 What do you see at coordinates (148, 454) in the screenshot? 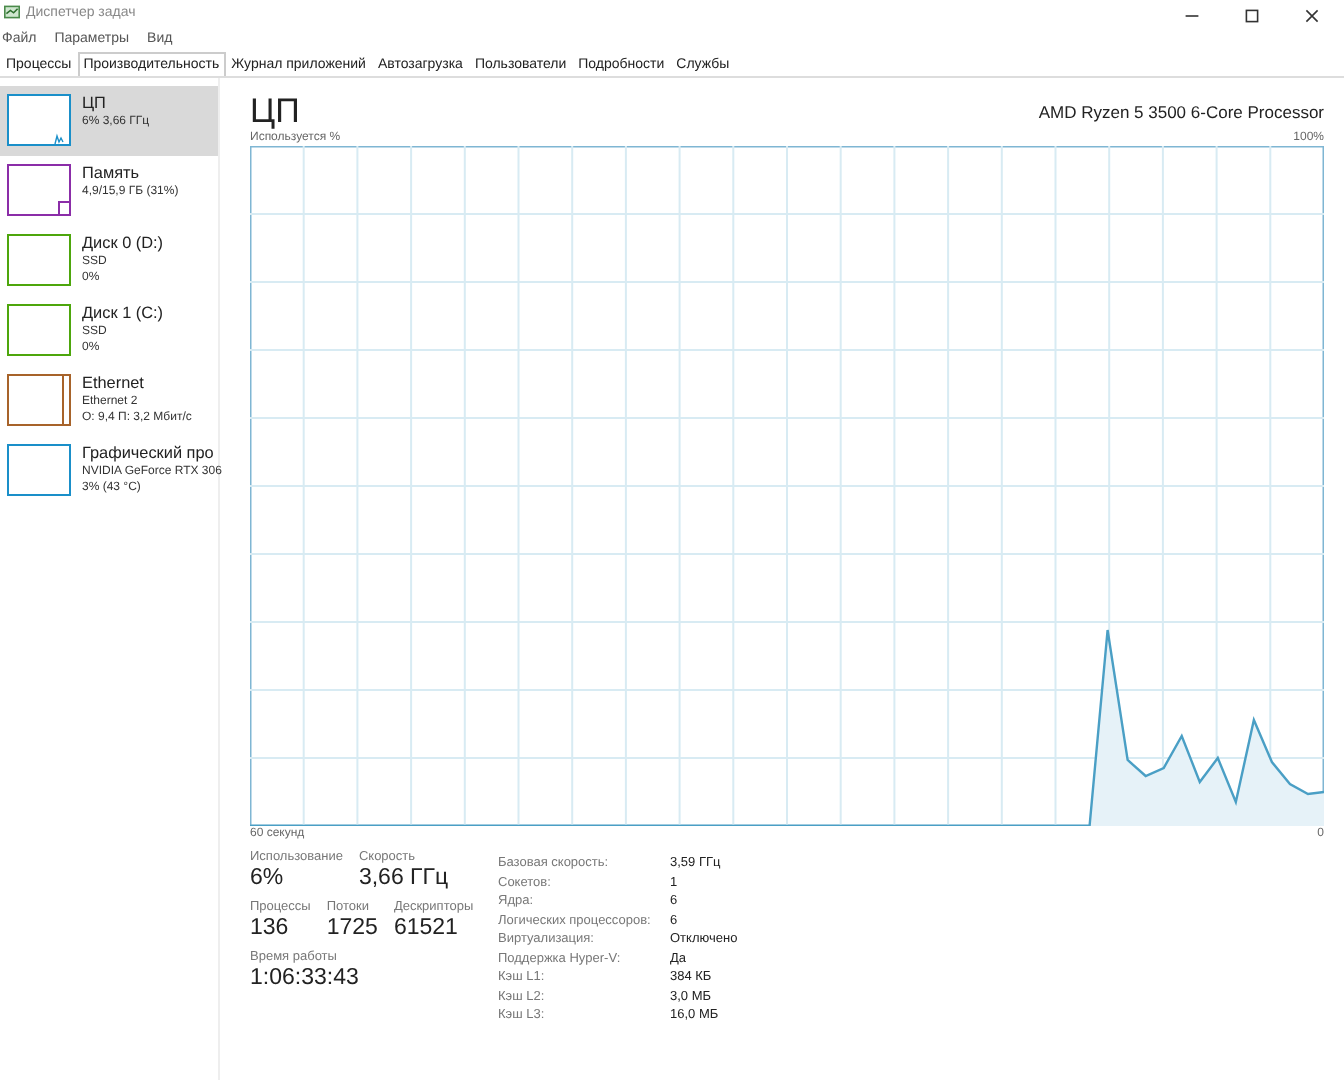
I see `sidebar-item-title: Графический про` at bounding box center [148, 454].